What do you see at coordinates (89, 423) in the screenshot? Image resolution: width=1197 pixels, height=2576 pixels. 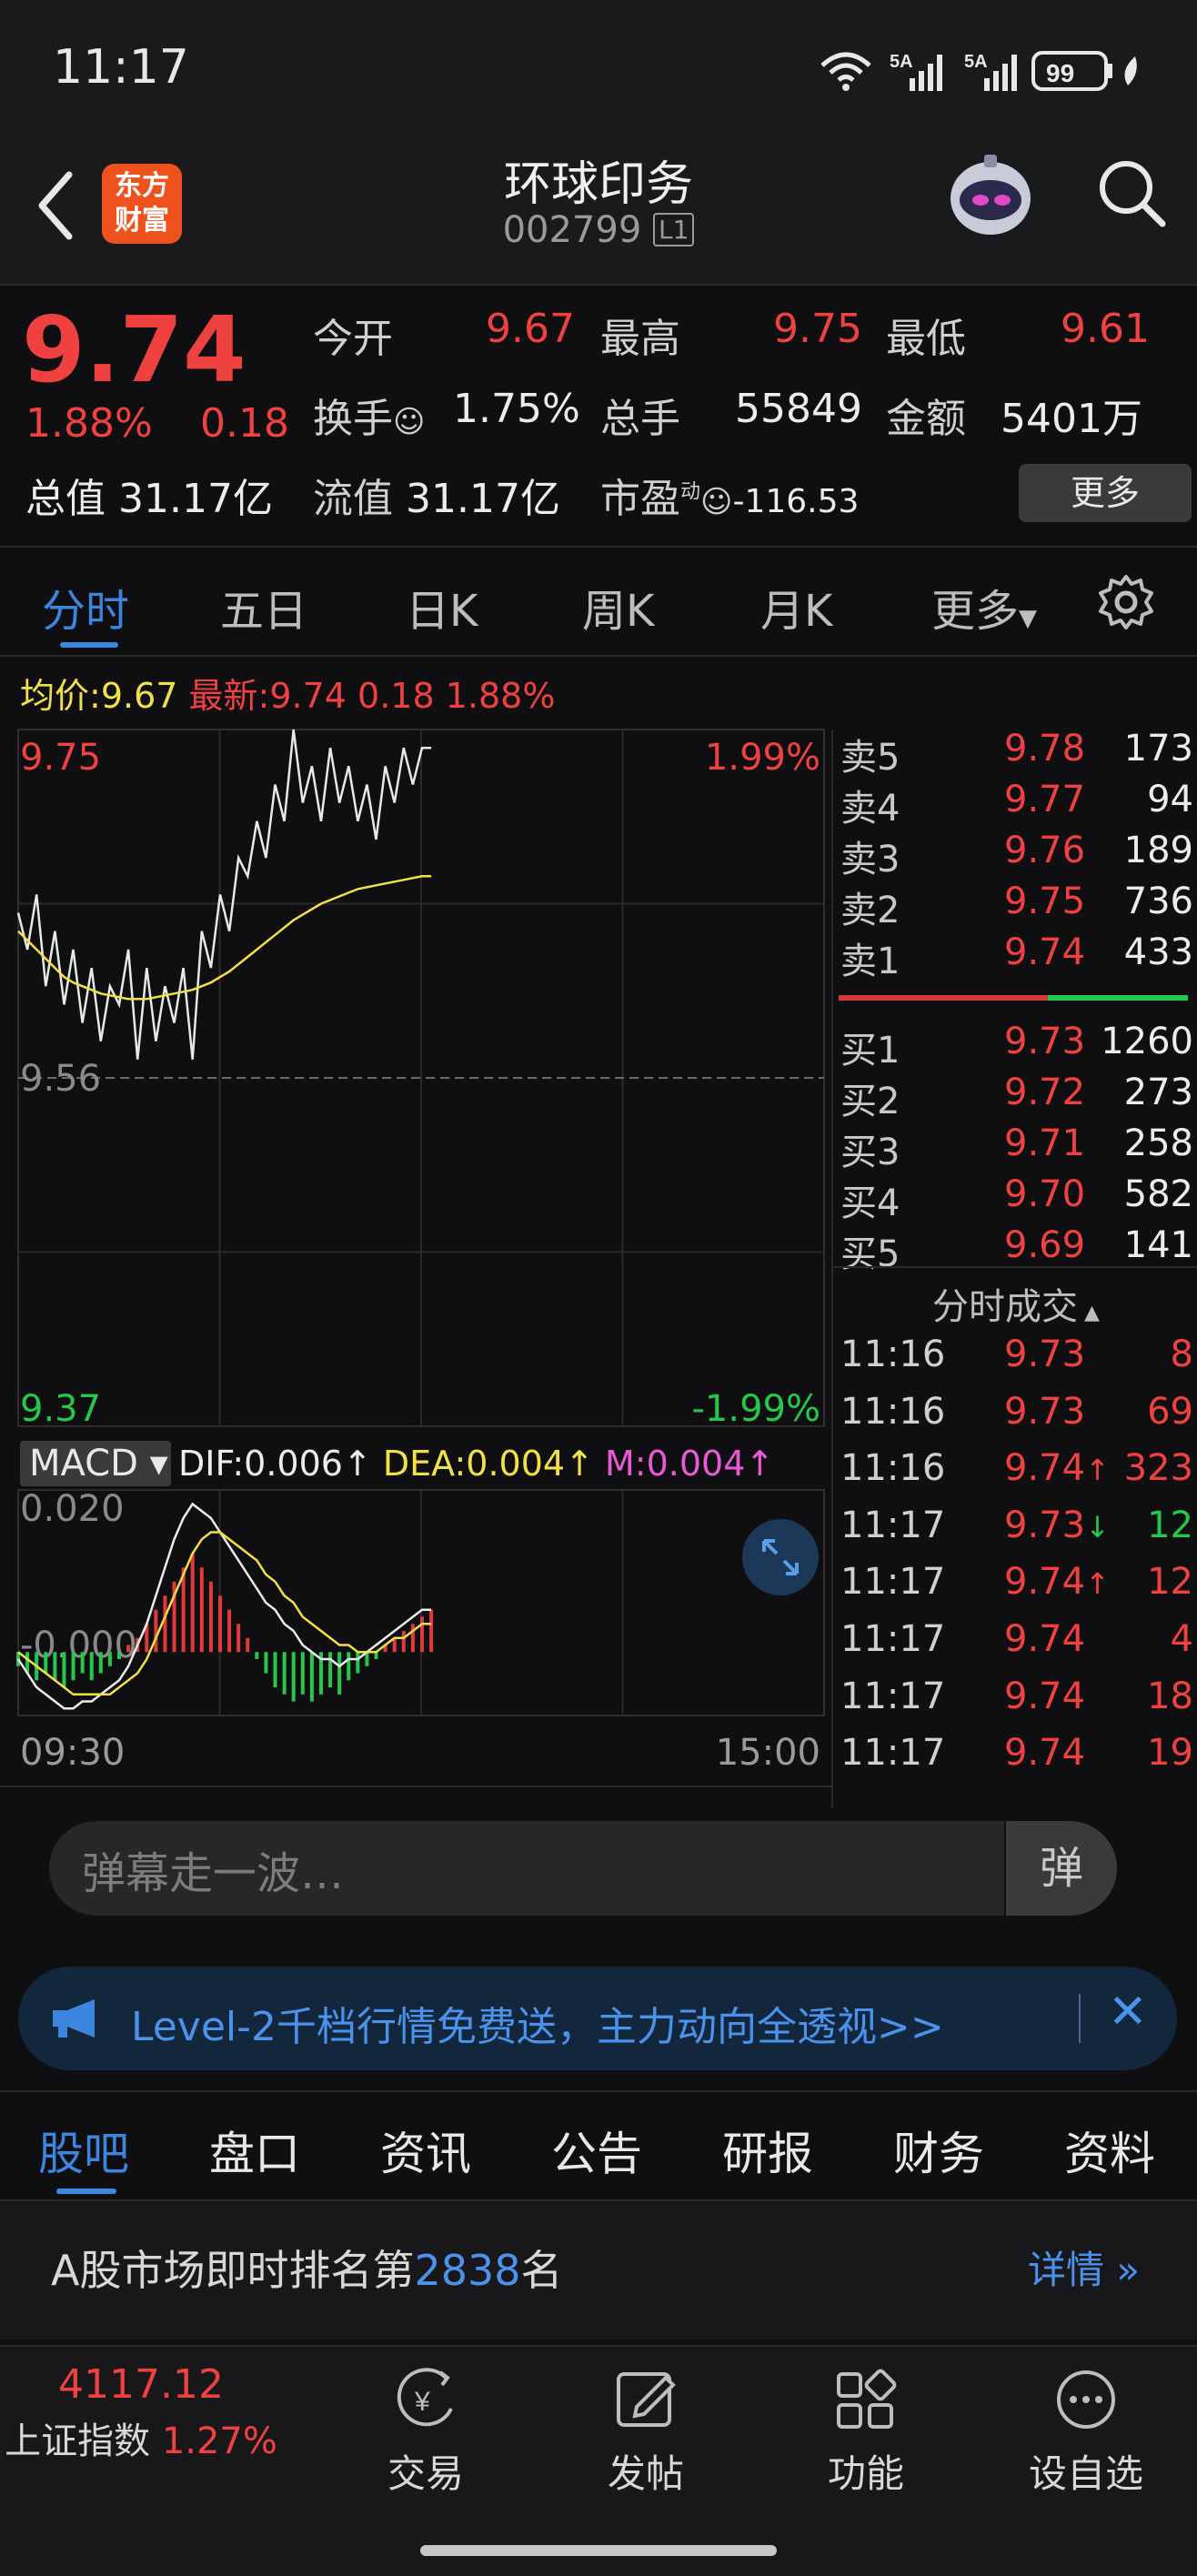 I see `change-percent: 1.88%` at bounding box center [89, 423].